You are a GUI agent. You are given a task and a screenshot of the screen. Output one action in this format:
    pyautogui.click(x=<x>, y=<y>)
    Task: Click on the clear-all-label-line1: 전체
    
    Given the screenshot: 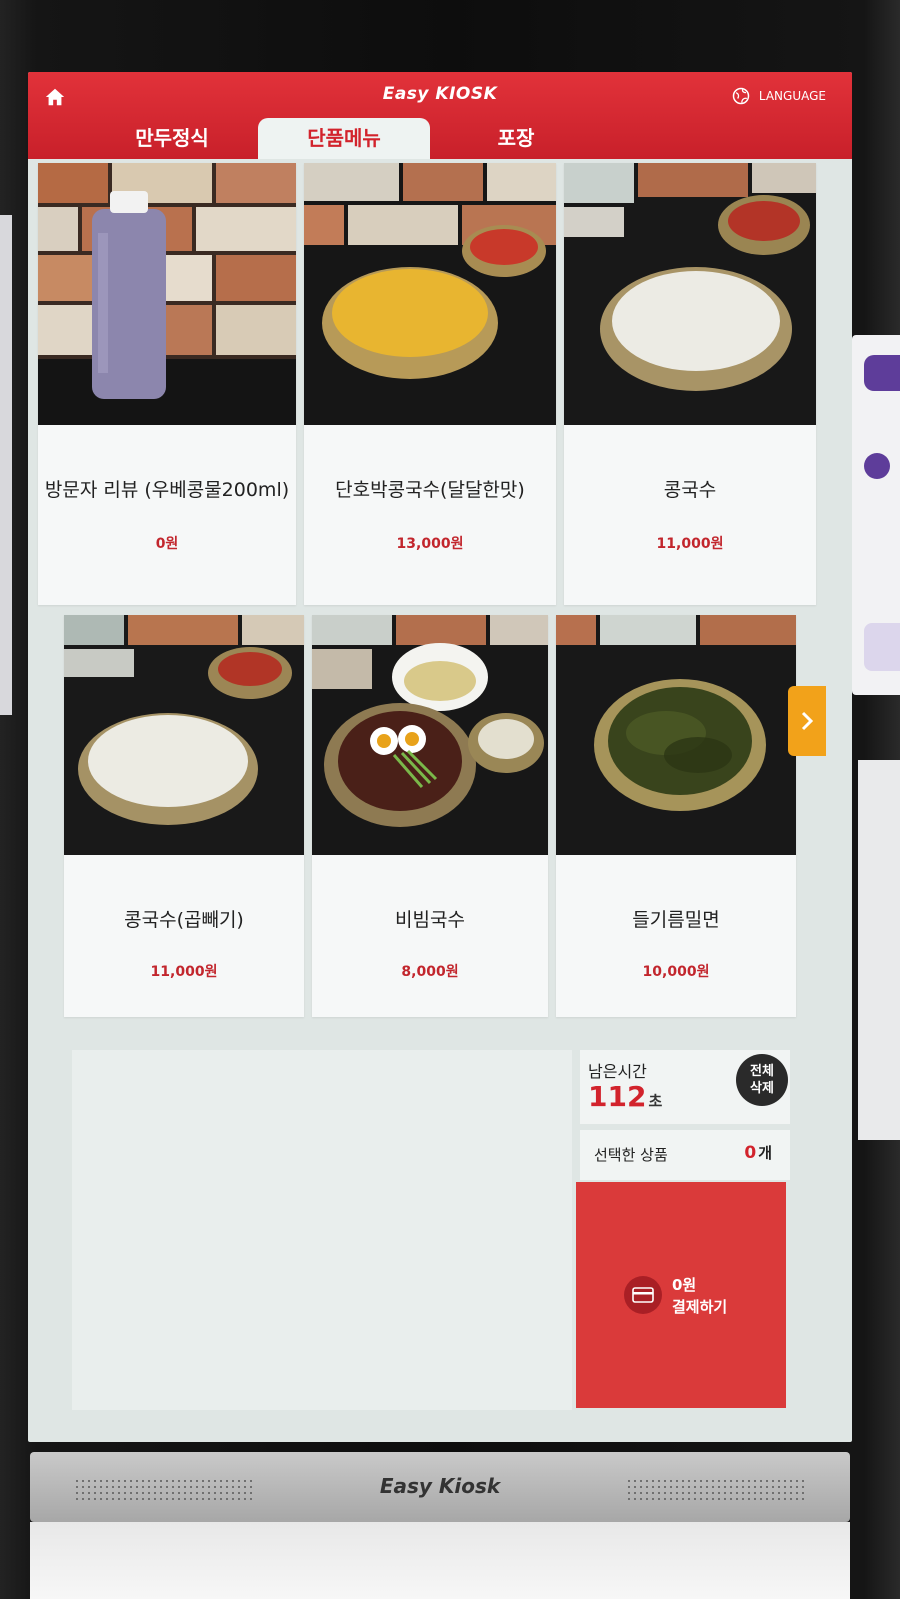 What is the action you would take?
    pyautogui.click(x=762, y=1071)
    